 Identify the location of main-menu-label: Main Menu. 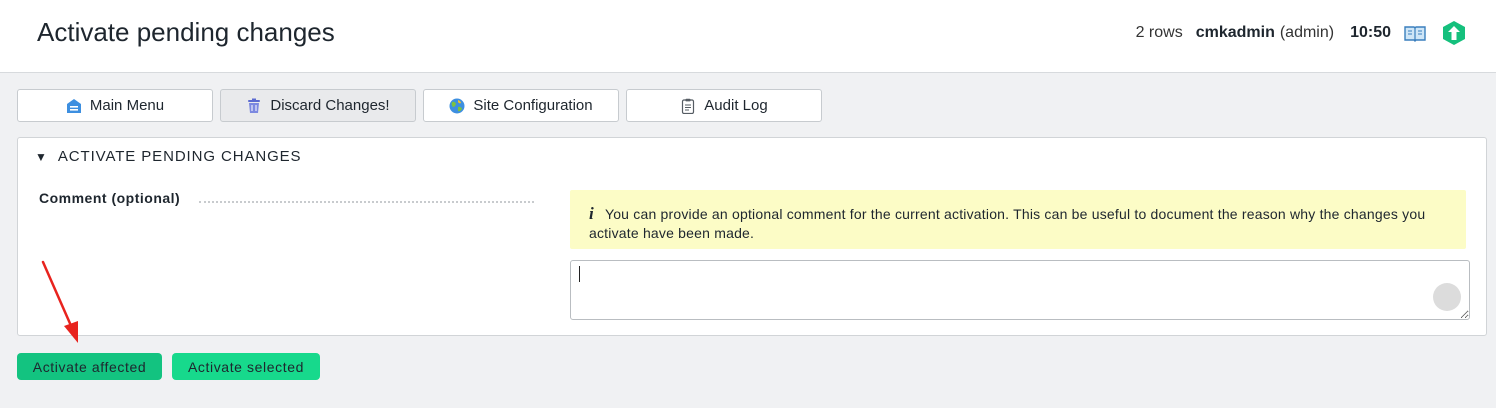
(127, 105).